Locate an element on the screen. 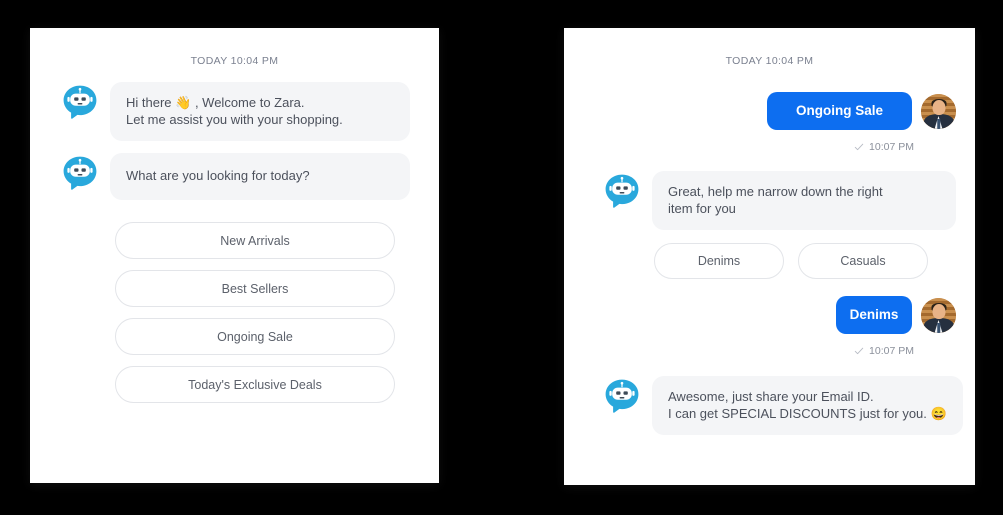 The height and width of the screenshot is (515, 1003). quick-reply-best-sellers: Best Sellers is located at coordinates (255, 288).